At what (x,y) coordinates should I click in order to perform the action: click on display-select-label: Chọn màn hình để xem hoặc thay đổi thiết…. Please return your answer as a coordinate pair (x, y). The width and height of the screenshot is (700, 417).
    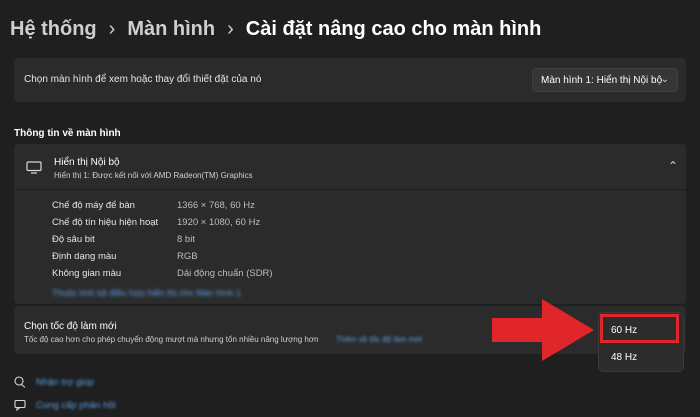
    Looking at the image, I should click on (143, 79).